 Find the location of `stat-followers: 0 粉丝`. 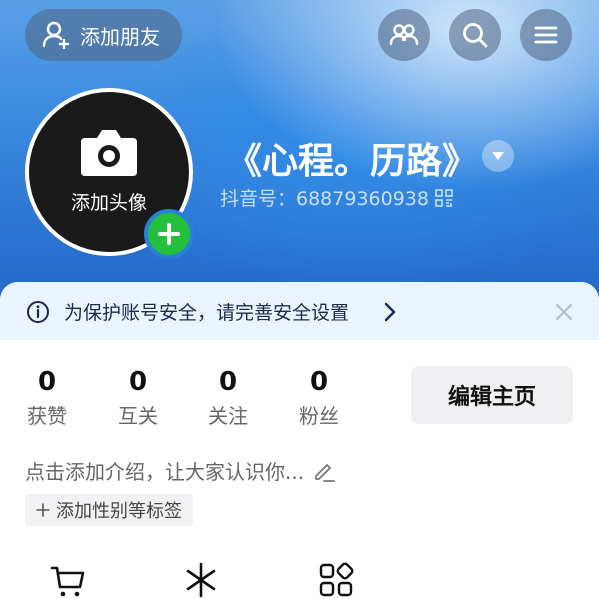

stat-followers: 0 粉丝 is located at coordinates (319, 397).